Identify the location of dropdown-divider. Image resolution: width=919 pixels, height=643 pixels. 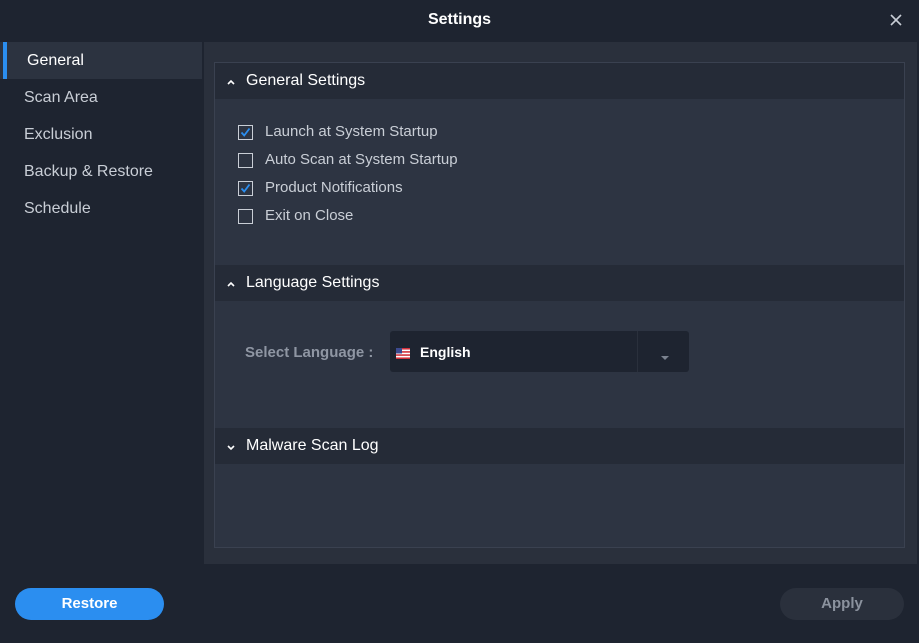
(637, 351).